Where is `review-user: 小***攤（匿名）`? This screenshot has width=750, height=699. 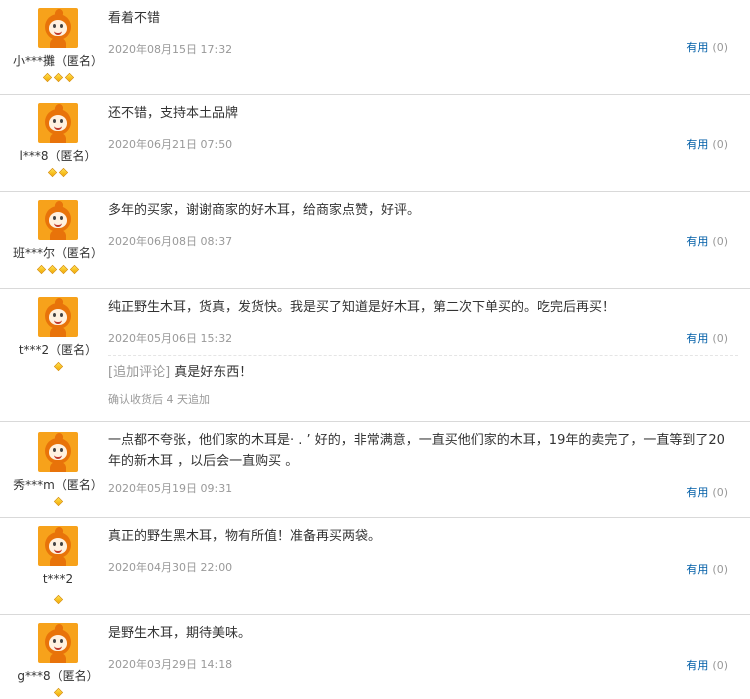 review-user: 小***攤（匿名） is located at coordinates (58, 45).